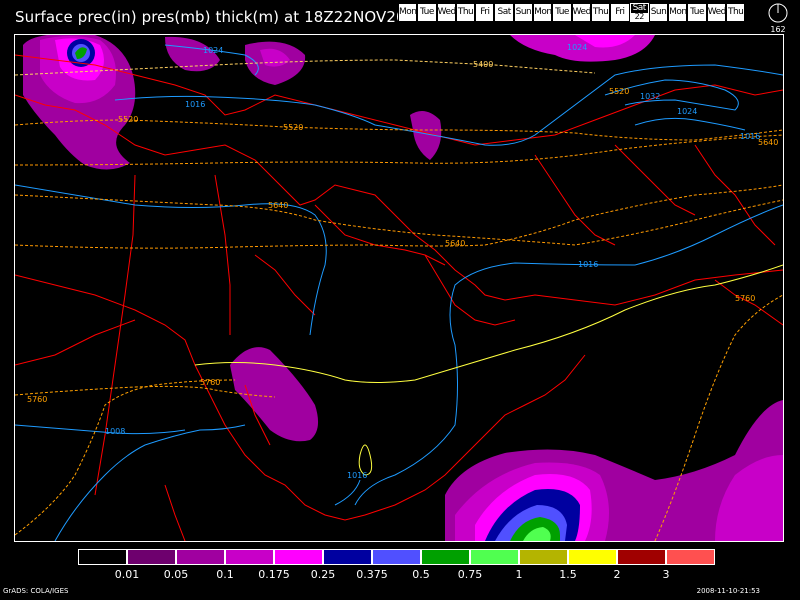 The height and width of the screenshot is (600, 800). I want to click on day-button: Sat 22, so click(639, 12).